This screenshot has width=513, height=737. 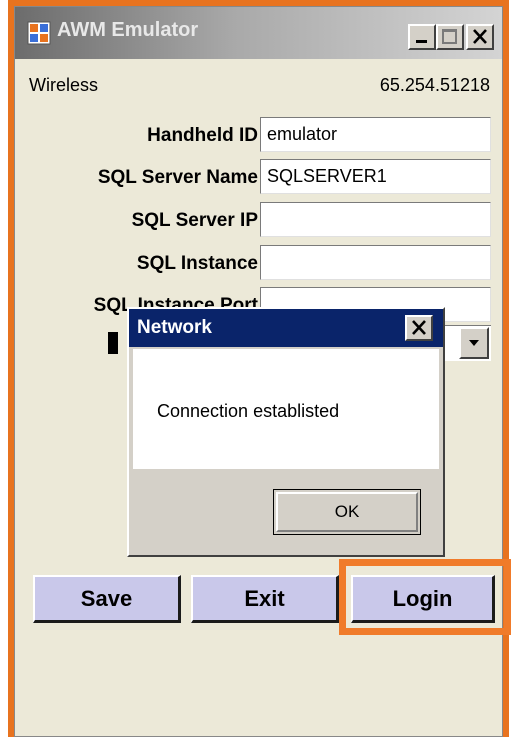 What do you see at coordinates (128, 30) in the screenshot?
I see `window-title: AWM Emulator` at bounding box center [128, 30].